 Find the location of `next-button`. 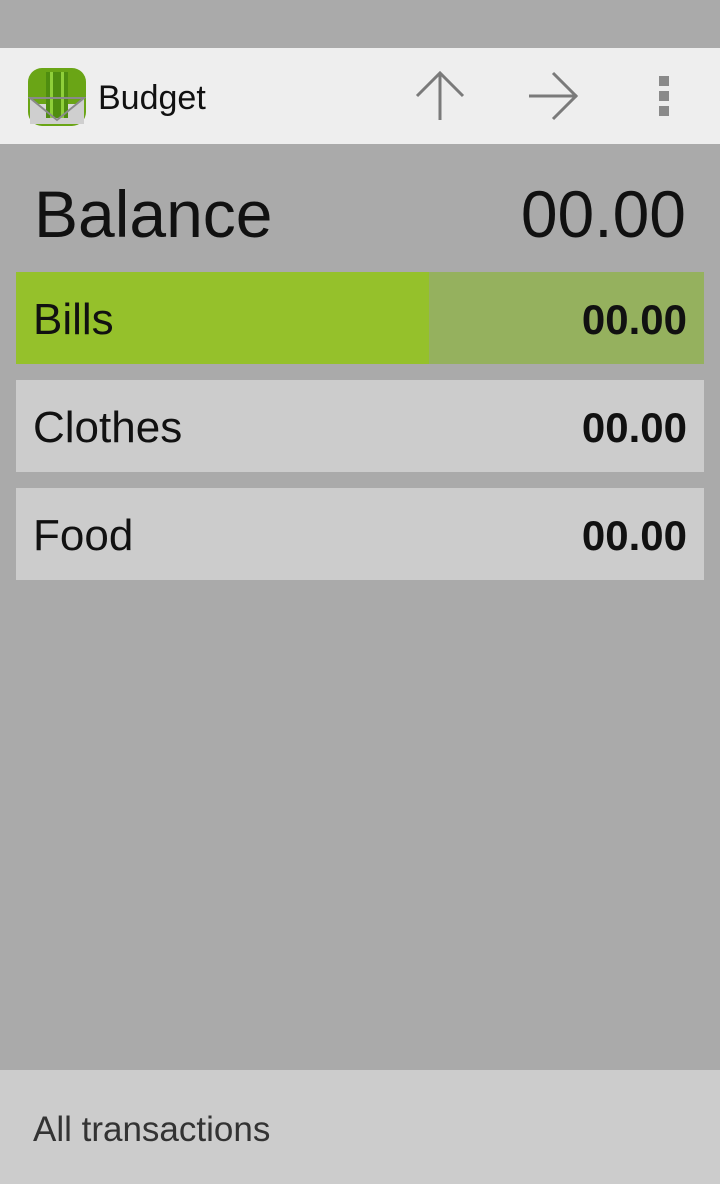

next-button is located at coordinates (553, 96).